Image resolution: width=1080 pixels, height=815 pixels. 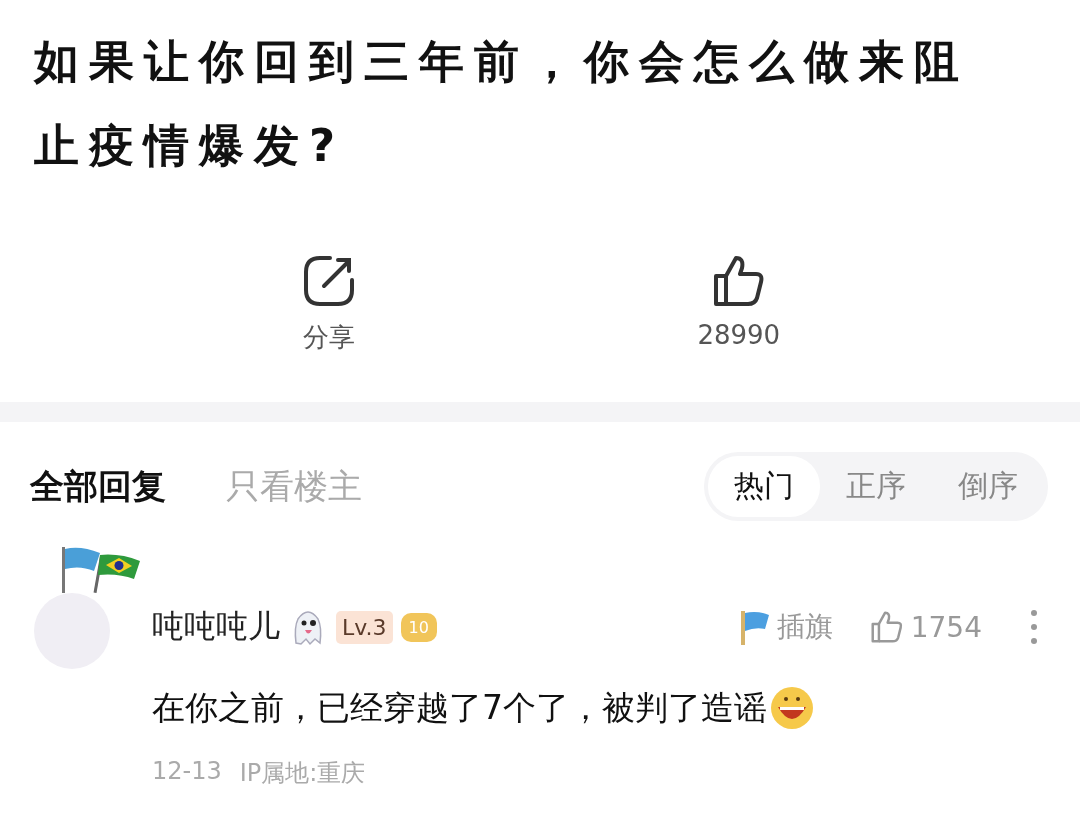 I want to click on sort-tab: 热门, so click(x=764, y=486).